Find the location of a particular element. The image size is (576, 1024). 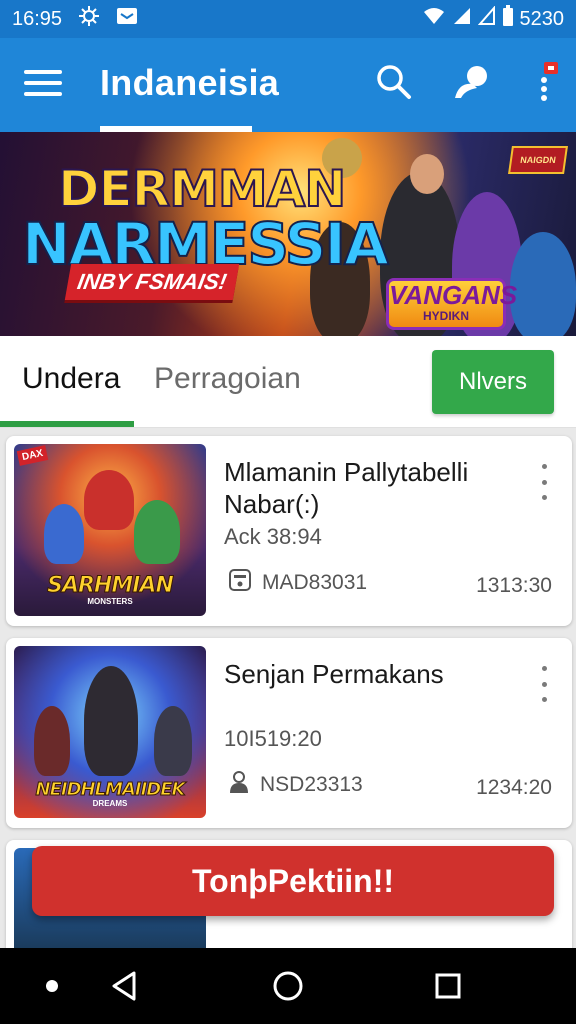

banner-subtitle: INBY FSMAIS! is located at coordinates (152, 282).